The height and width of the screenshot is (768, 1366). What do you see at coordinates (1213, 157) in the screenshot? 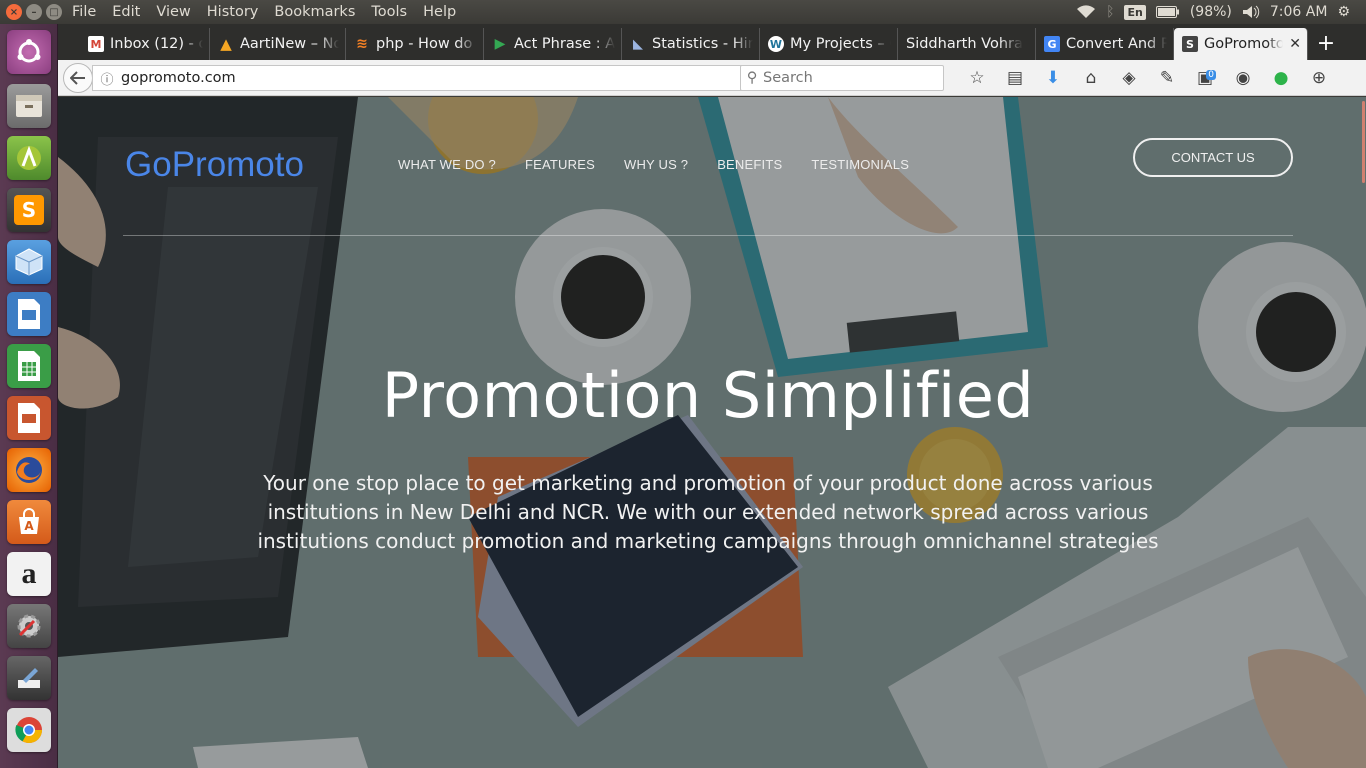
I see `contact-us-button: CONTACT US` at bounding box center [1213, 157].